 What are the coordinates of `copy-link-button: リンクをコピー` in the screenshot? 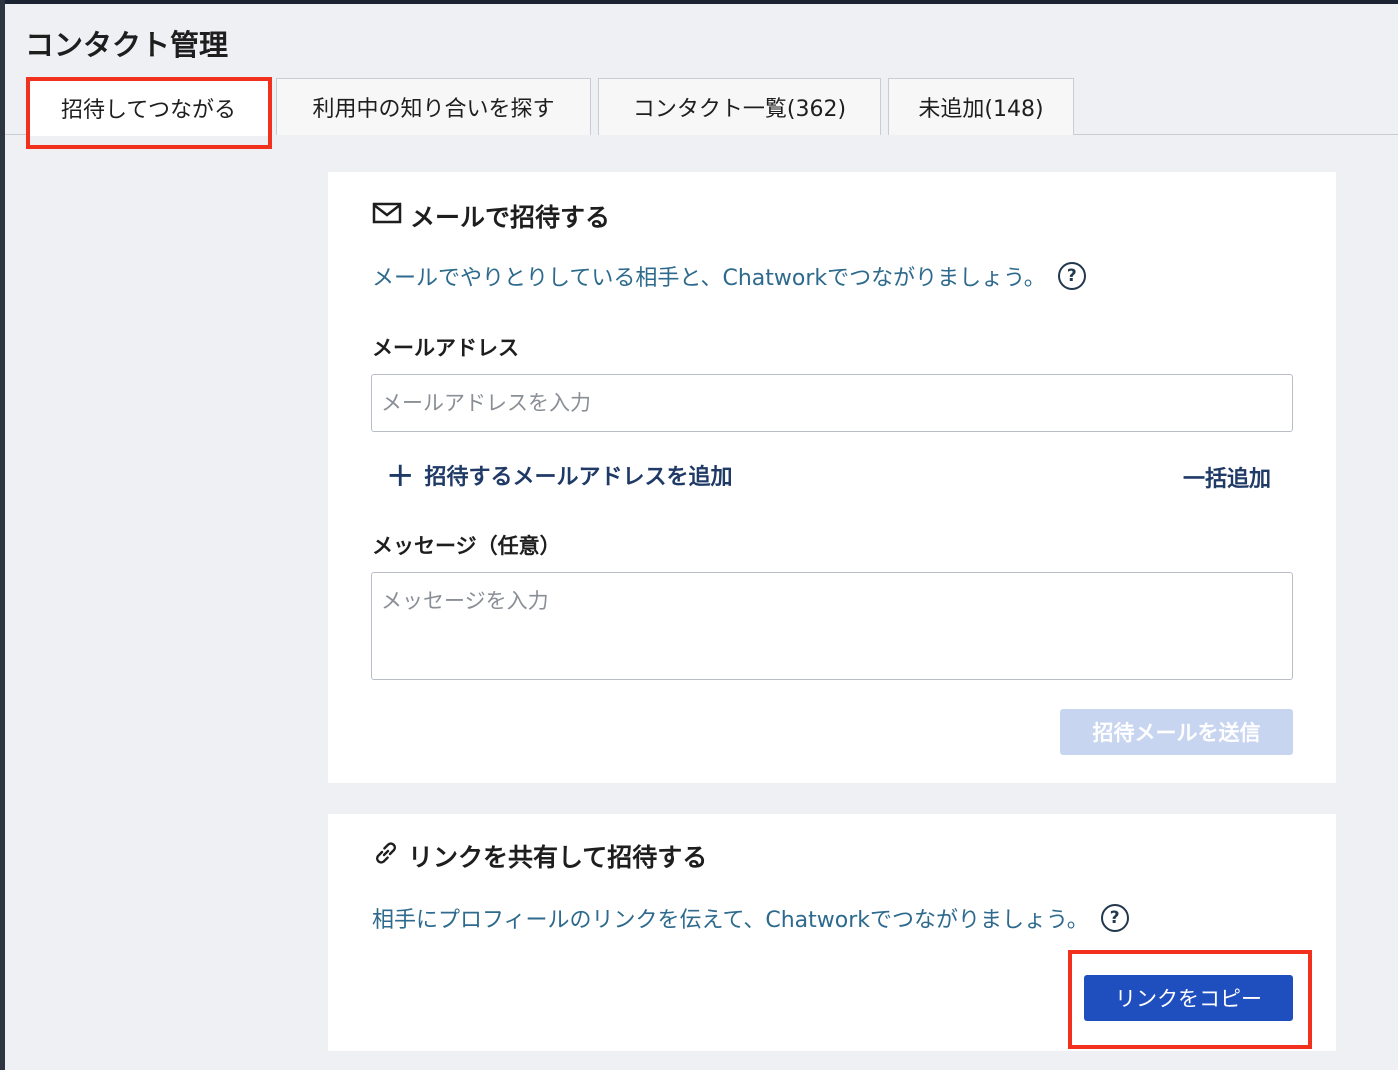 It's located at (1188, 998).